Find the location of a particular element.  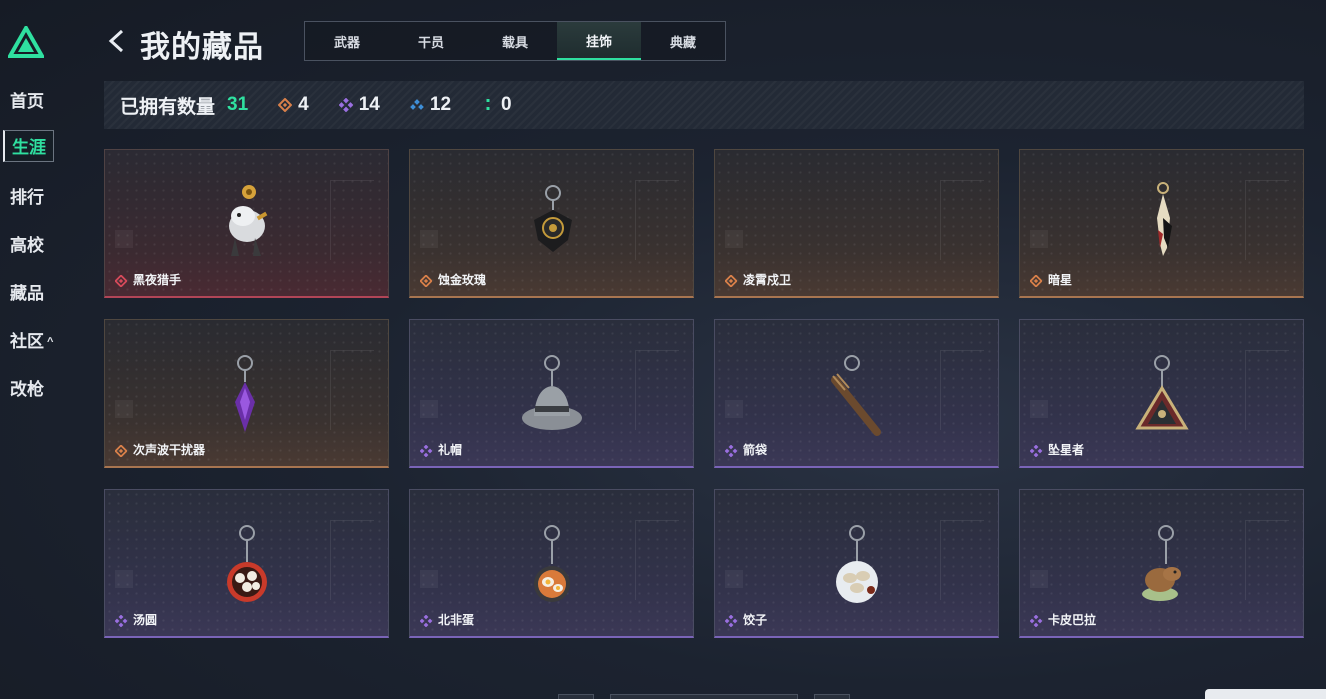

item-card-dark-star: 暗星 is located at coordinates (1161, 223).